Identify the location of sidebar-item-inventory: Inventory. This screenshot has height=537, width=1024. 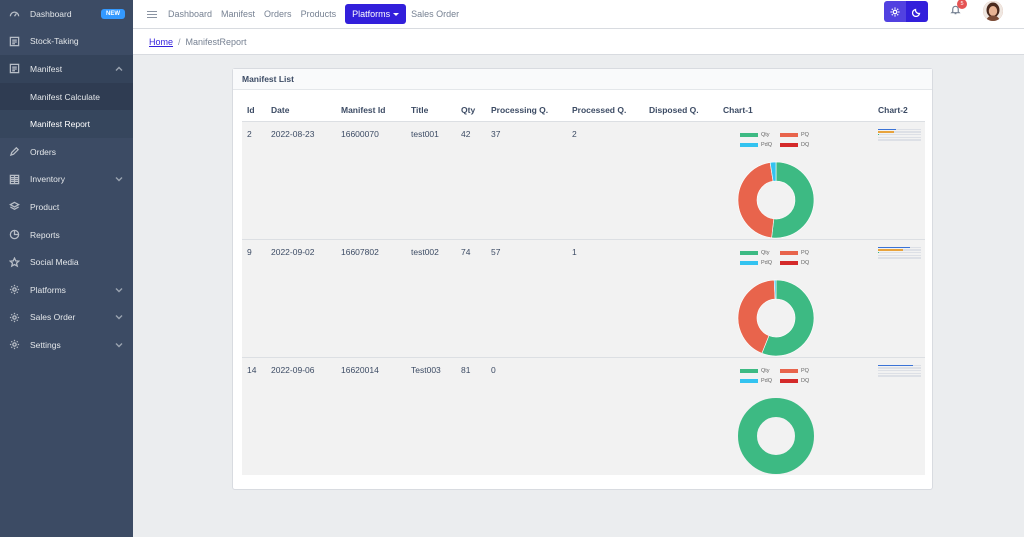
(66, 180).